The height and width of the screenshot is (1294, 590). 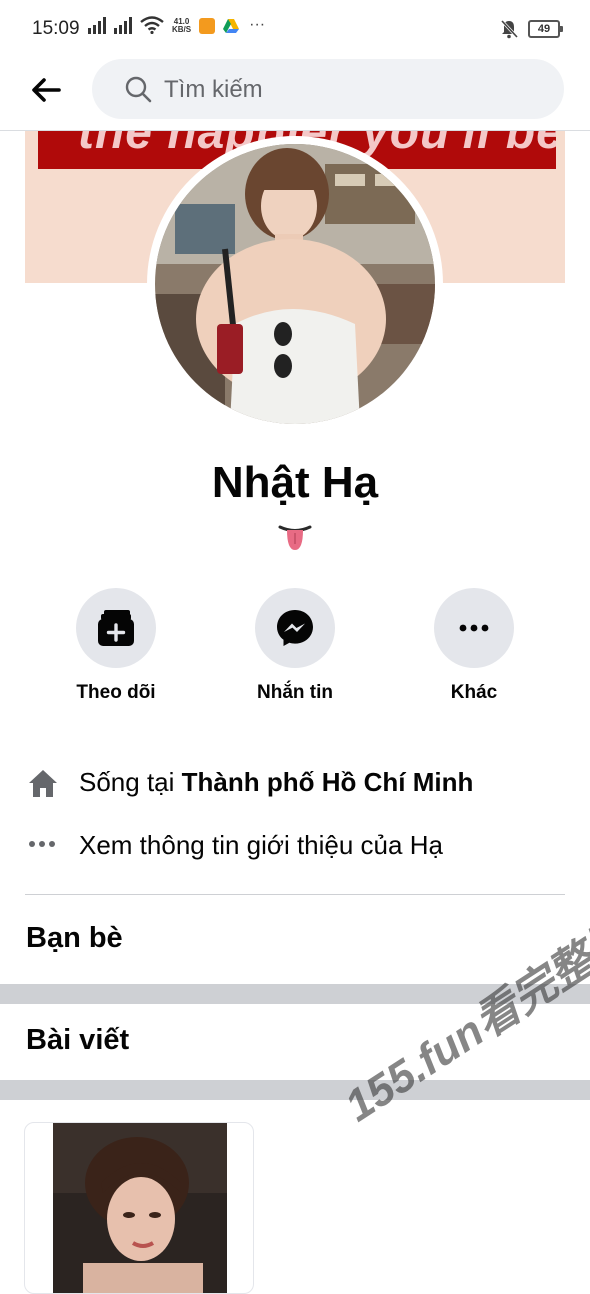 I want to click on status-icons: 41.0 KB/S ···, so click(x=176, y=25).